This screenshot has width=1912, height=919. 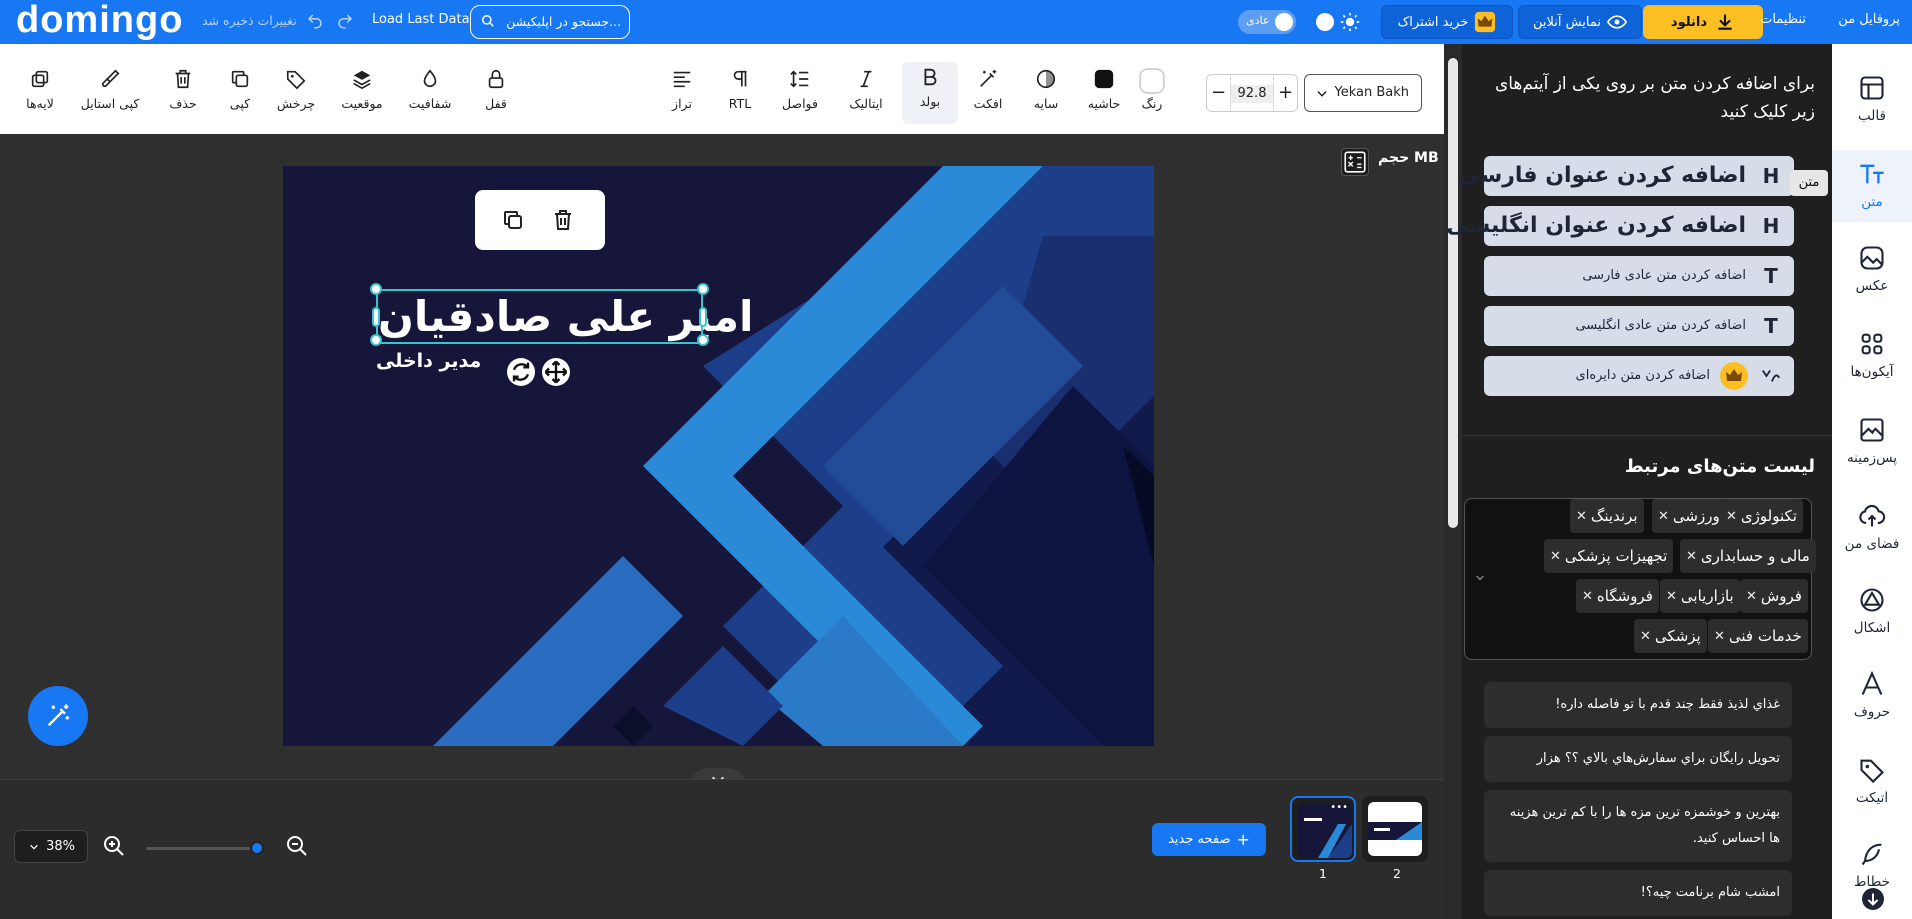 I want to click on nav-label-stickers: اتیکت, so click(x=1872, y=781).